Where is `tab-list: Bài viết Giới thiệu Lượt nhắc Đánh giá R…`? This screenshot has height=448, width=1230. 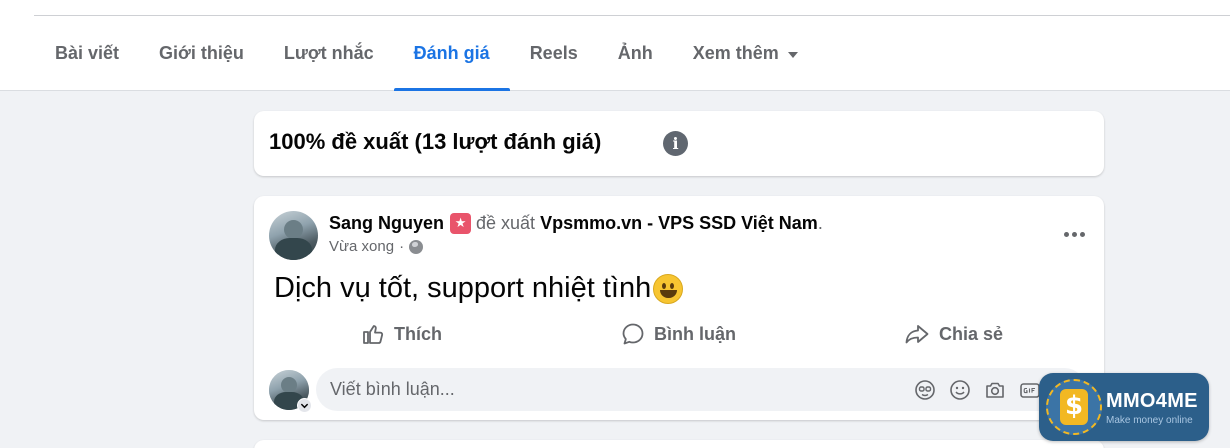 tab-list: Bài viết Giới thiệu Lượt nhắc Đánh giá R… is located at coordinates (426, 53).